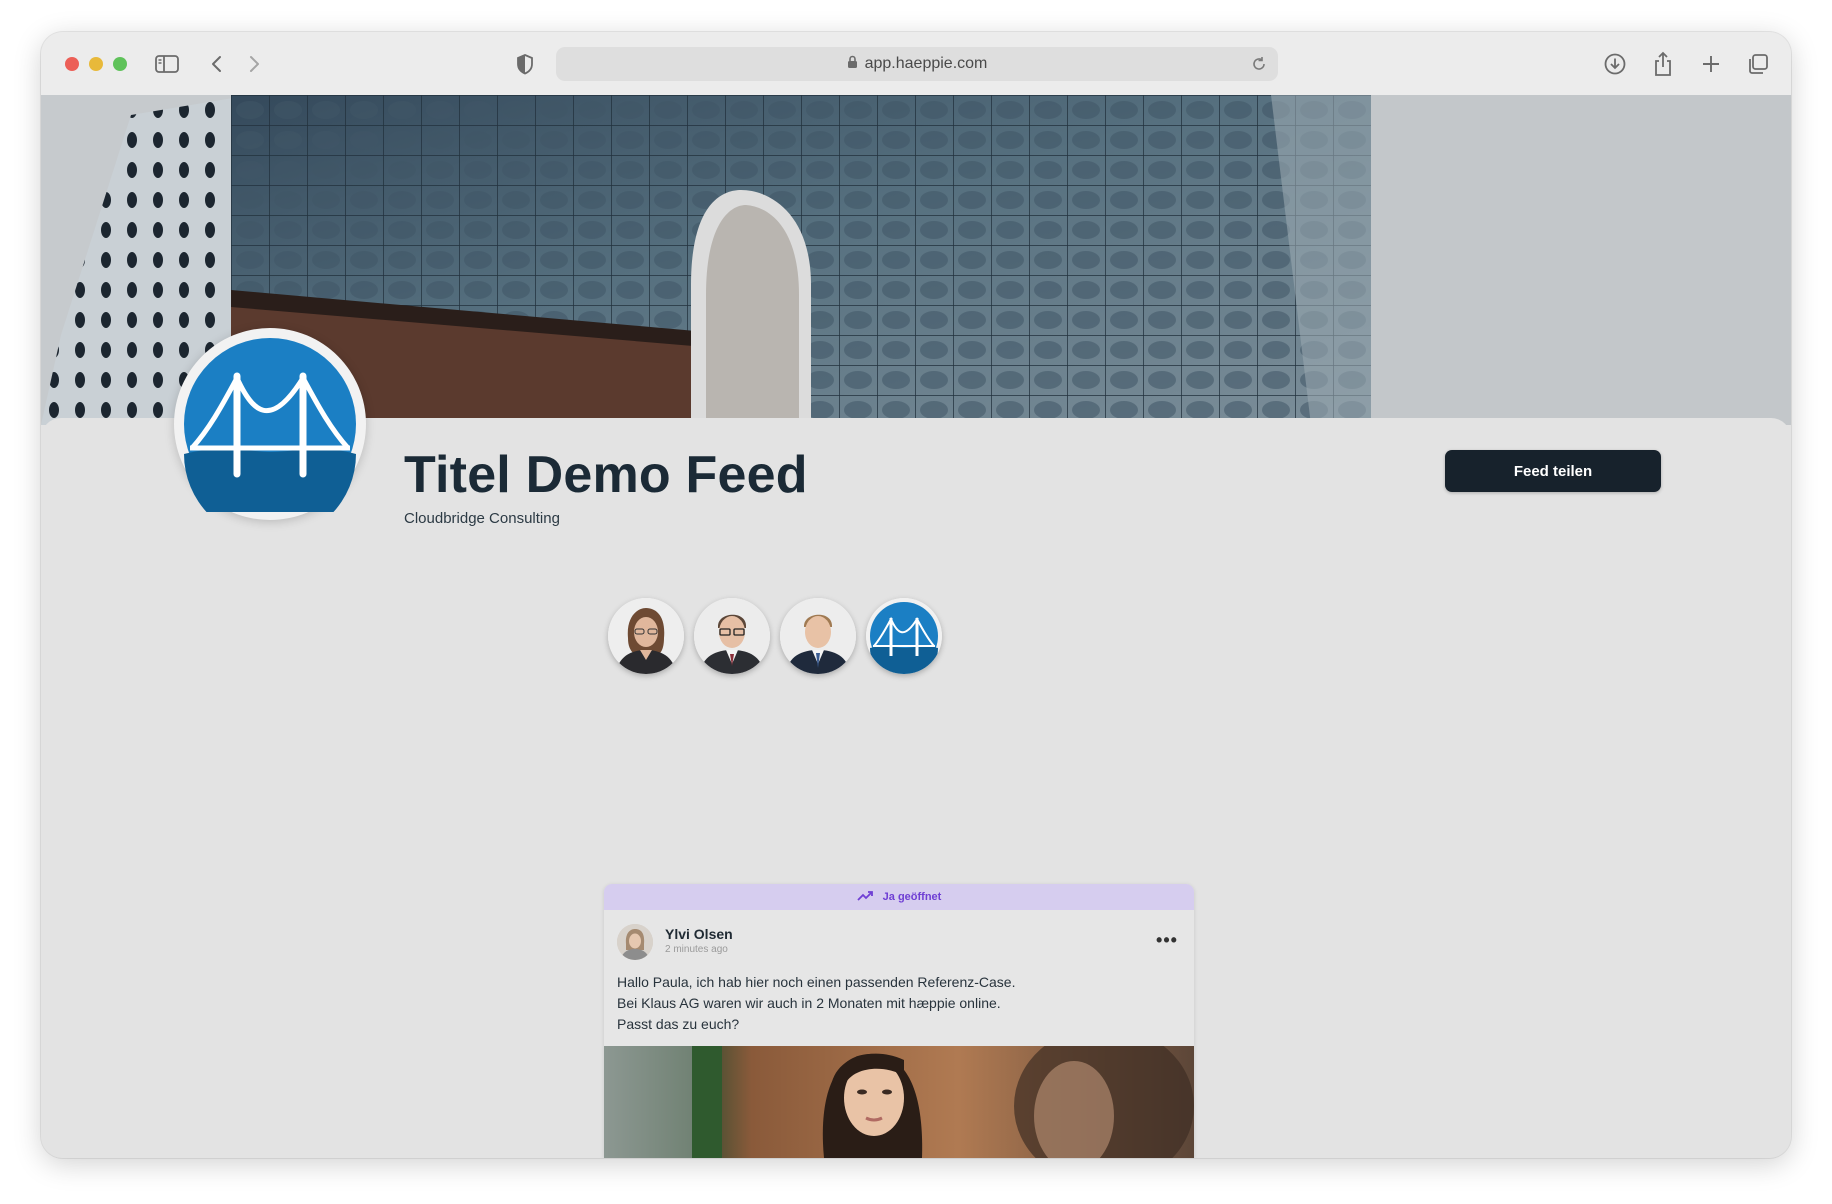 The width and height of the screenshot is (1832, 1204). I want to click on share-feed-button: Feed teilen, so click(1553, 471).